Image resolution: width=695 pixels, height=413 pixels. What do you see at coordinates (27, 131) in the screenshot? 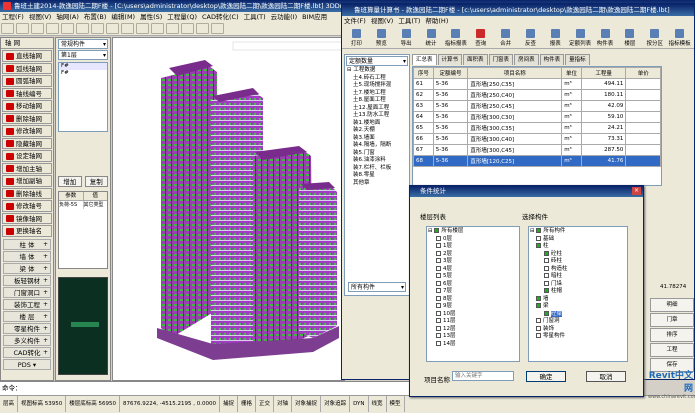
I see `axis-command-button: 修改轴网` at bounding box center [27, 131].